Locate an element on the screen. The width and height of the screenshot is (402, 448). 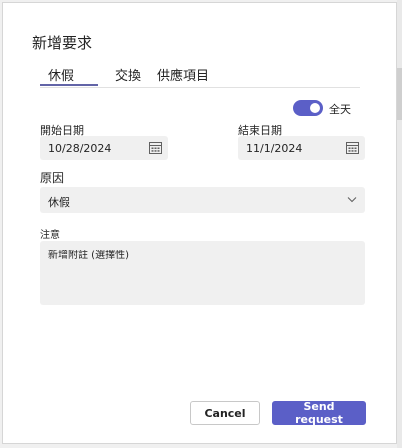
end-date-field: 11/1/2024 is located at coordinates (301, 148).